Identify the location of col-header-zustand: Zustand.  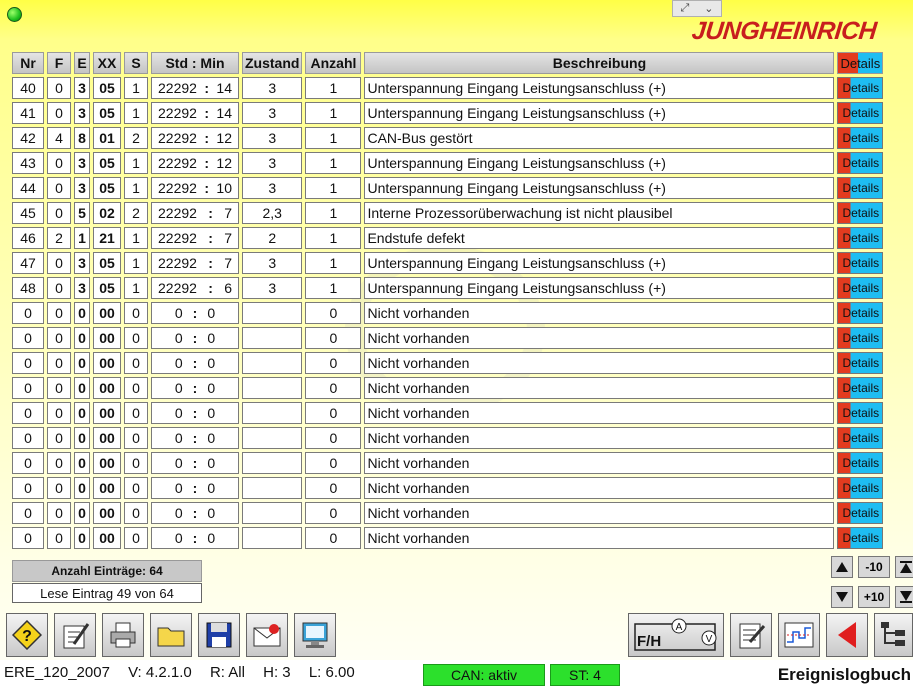
(272, 63).